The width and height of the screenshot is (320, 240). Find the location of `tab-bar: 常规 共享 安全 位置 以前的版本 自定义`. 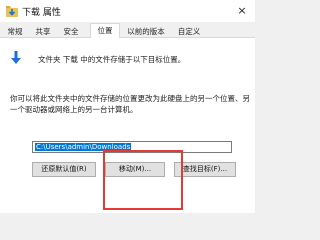

tab-bar: 常规 共享 安全 位置 以前的版本 自定义 is located at coordinates (127, 30).